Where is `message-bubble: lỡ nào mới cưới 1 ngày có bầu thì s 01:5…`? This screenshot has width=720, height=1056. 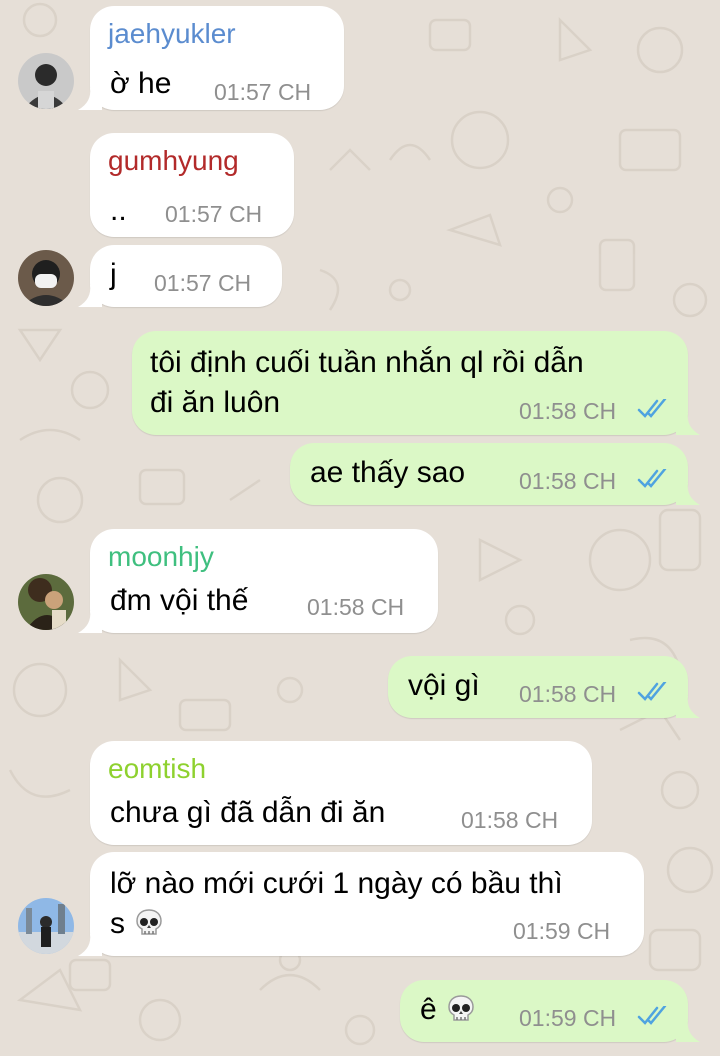
message-bubble: lỡ nào mới cưới 1 ngày có bầu thì s 01:5… is located at coordinates (361, 904).